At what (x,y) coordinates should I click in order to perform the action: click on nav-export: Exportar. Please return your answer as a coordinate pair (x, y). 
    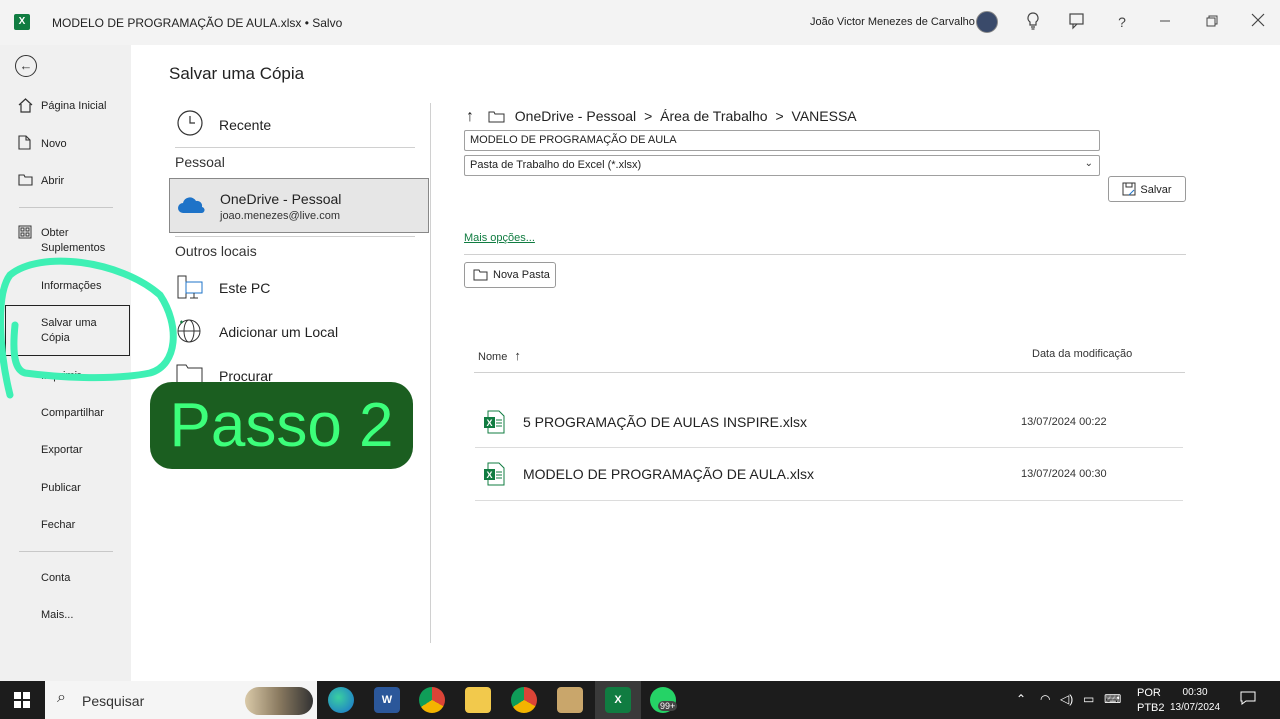
    Looking at the image, I should click on (62, 450).